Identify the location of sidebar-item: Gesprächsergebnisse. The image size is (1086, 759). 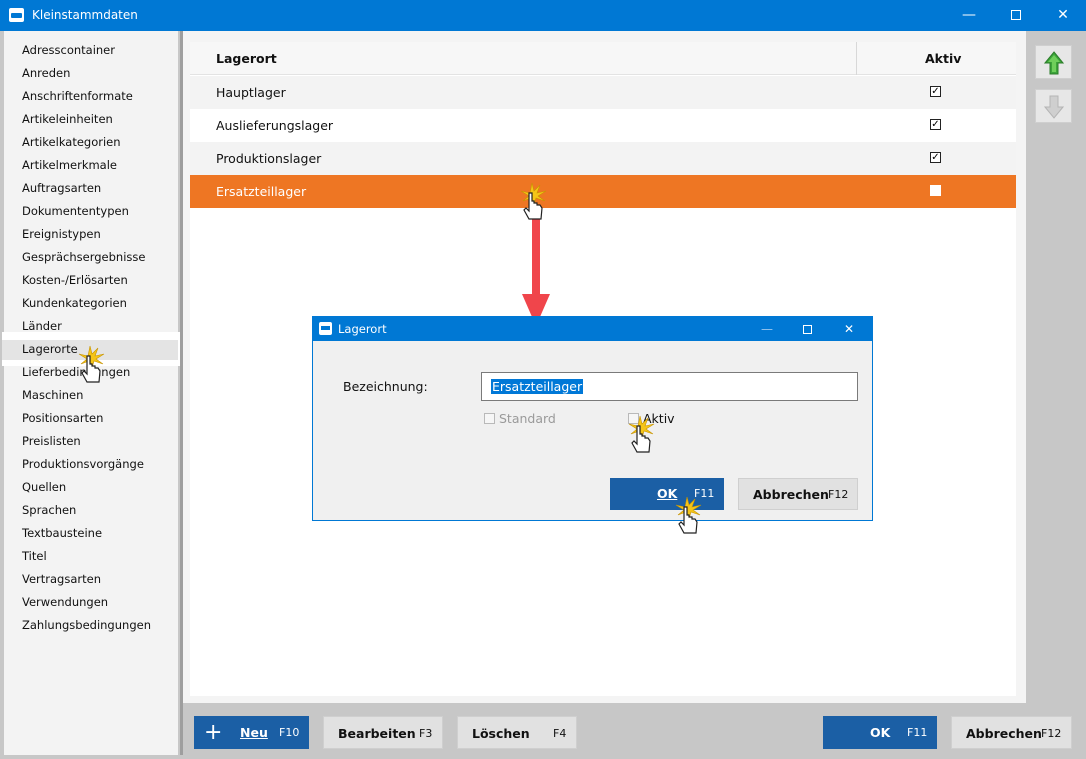
(83, 257).